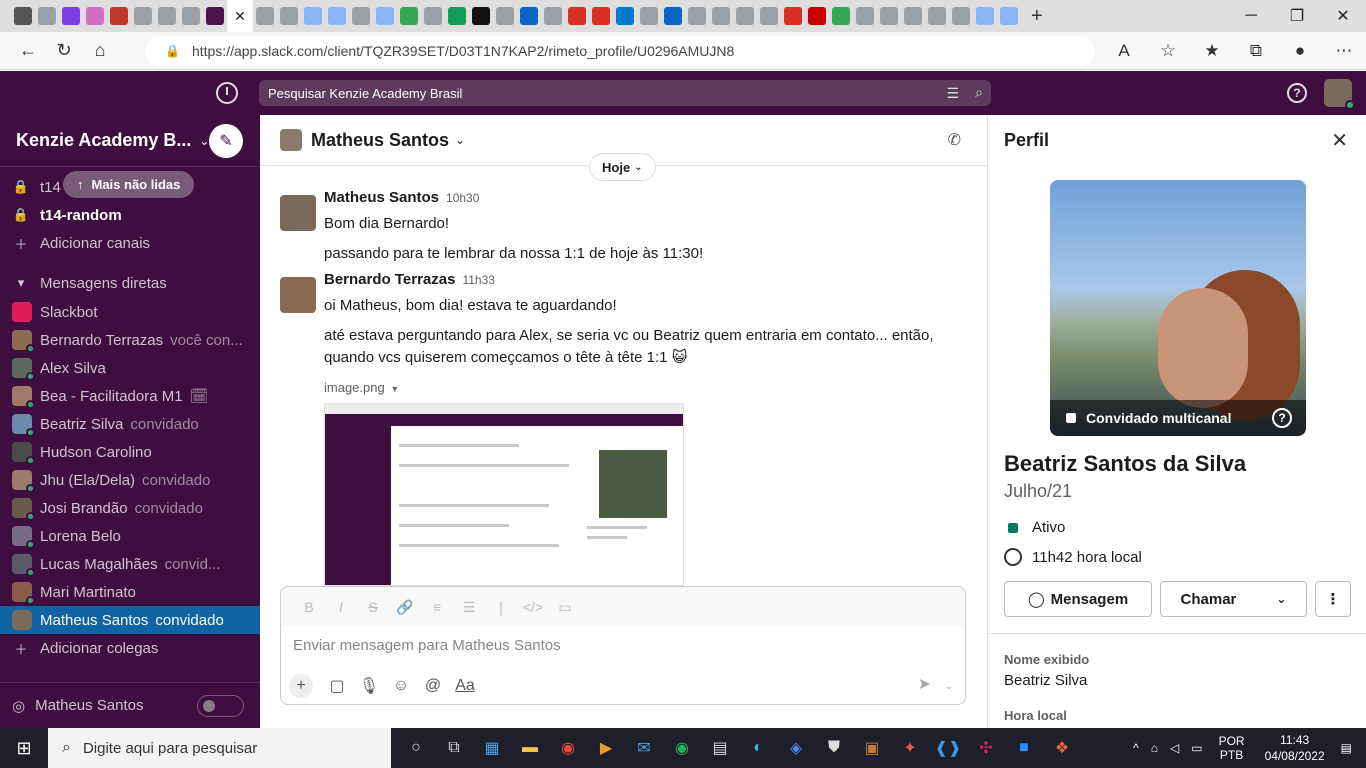 This screenshot has width=1366, height=768. What do you see at coordinates (416, 748) in the screenshot?
I see `cortana-icon: ○` at bounding box center [416, 748].